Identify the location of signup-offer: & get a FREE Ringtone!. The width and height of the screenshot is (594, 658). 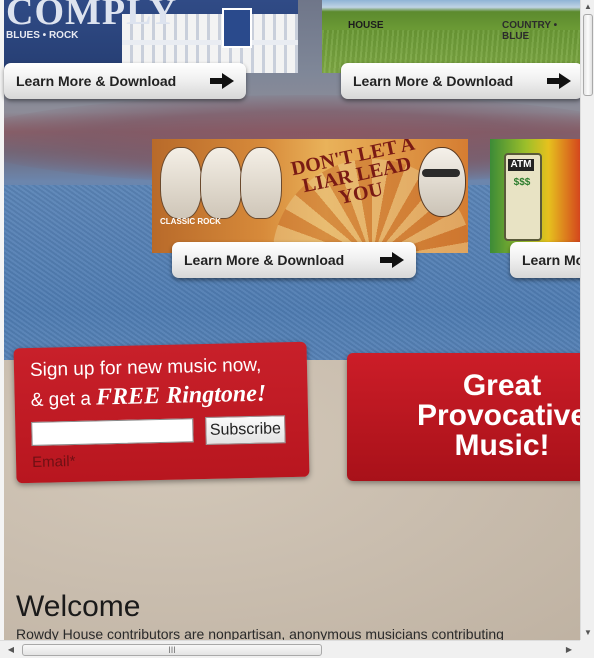
(148, 397).